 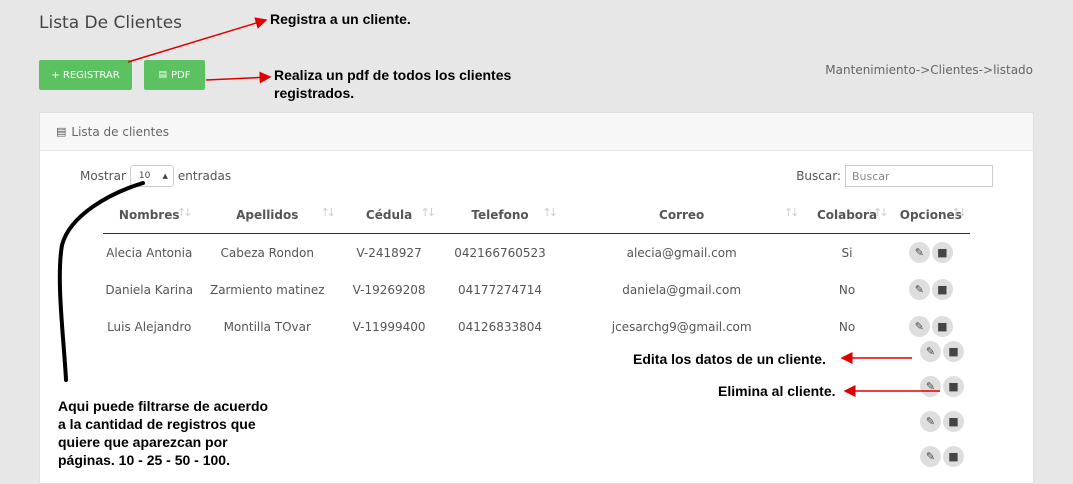 I want to click on annotation-filter-line1: Aqui puede filtrarse de acuerdo, so click(x=163, y=406).